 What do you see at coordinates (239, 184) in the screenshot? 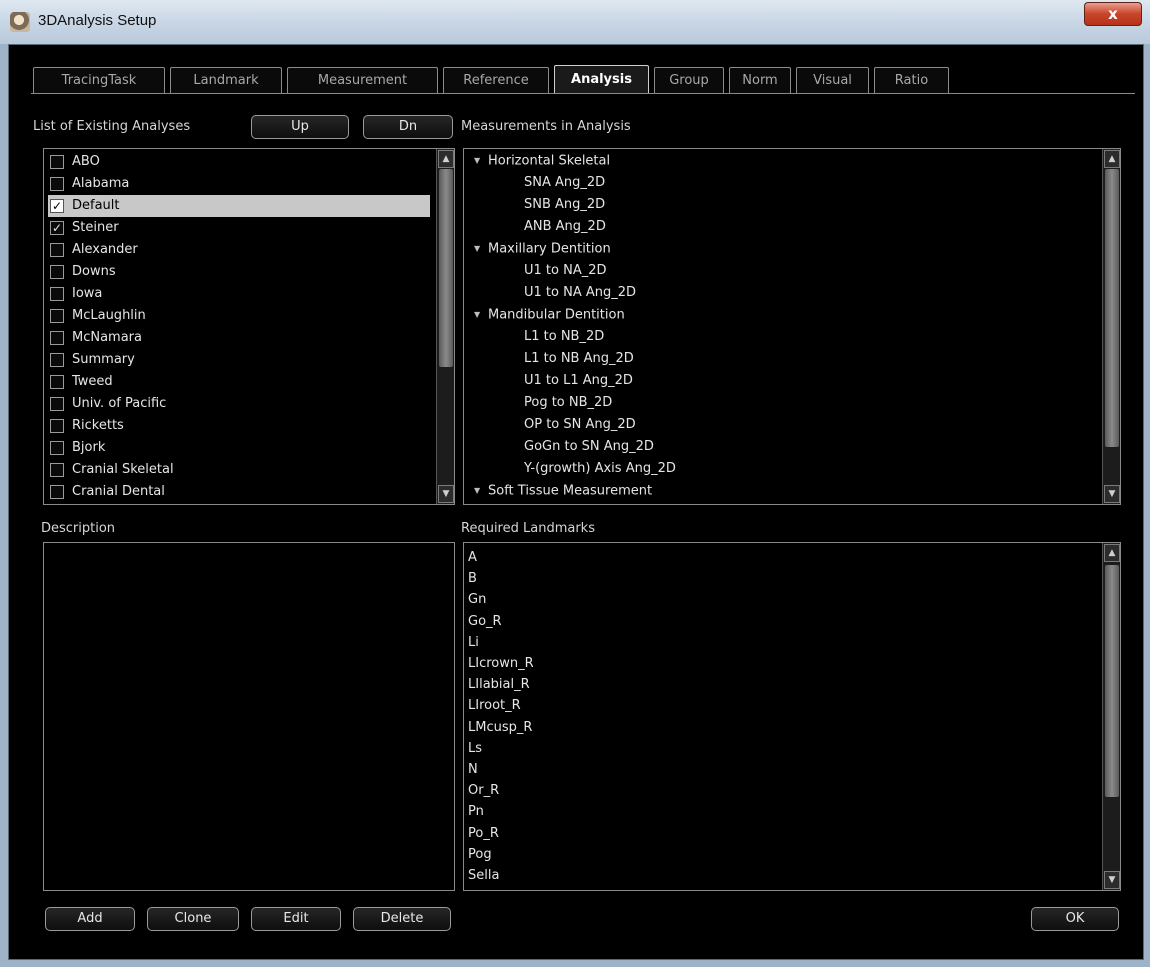
I see `analysis-item-alabama: Alabama` at bounding box center [239, 184].